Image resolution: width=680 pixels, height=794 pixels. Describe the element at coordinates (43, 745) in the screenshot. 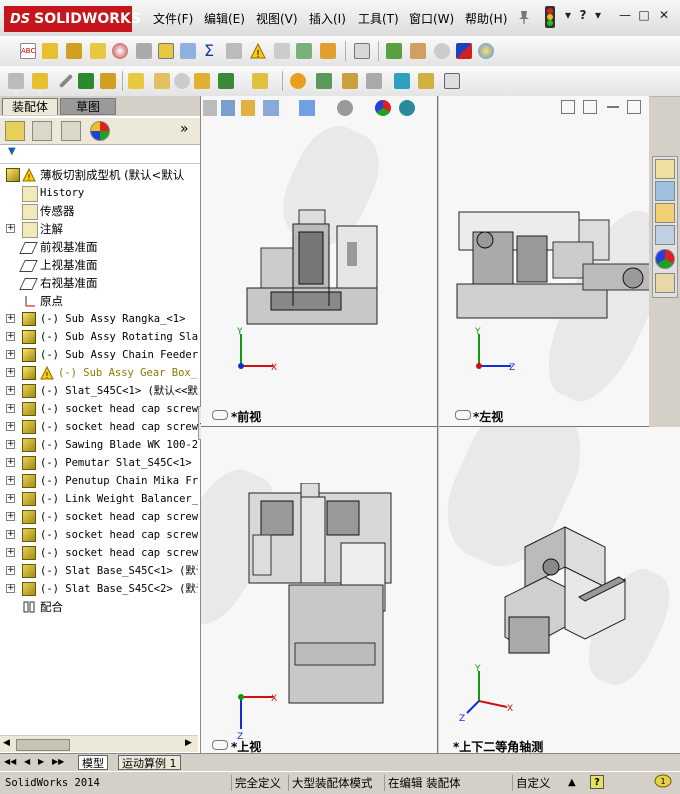

I see `scroll-thumb` at that location.